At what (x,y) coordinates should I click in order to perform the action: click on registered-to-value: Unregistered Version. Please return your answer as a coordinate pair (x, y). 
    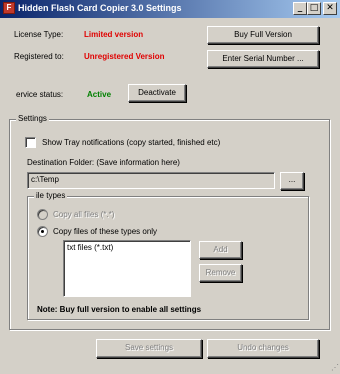
    Looking at the image, I should click on (124, 56).